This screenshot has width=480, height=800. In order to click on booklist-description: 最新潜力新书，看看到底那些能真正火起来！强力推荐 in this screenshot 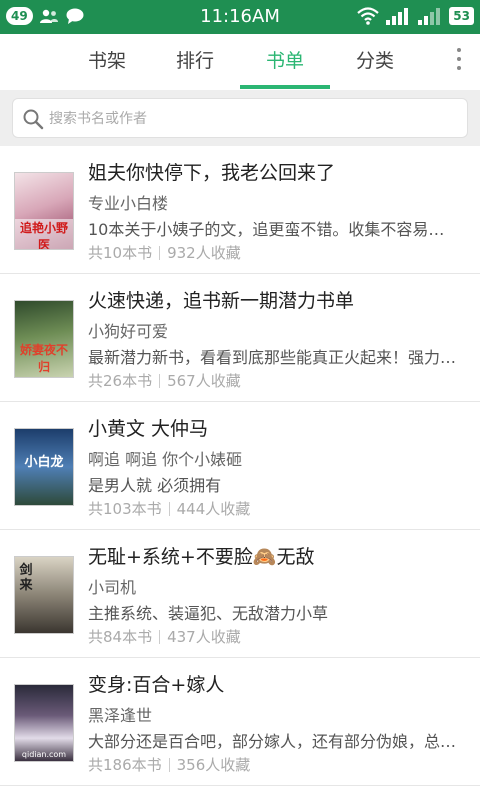, I will do `click(273, 357)`.